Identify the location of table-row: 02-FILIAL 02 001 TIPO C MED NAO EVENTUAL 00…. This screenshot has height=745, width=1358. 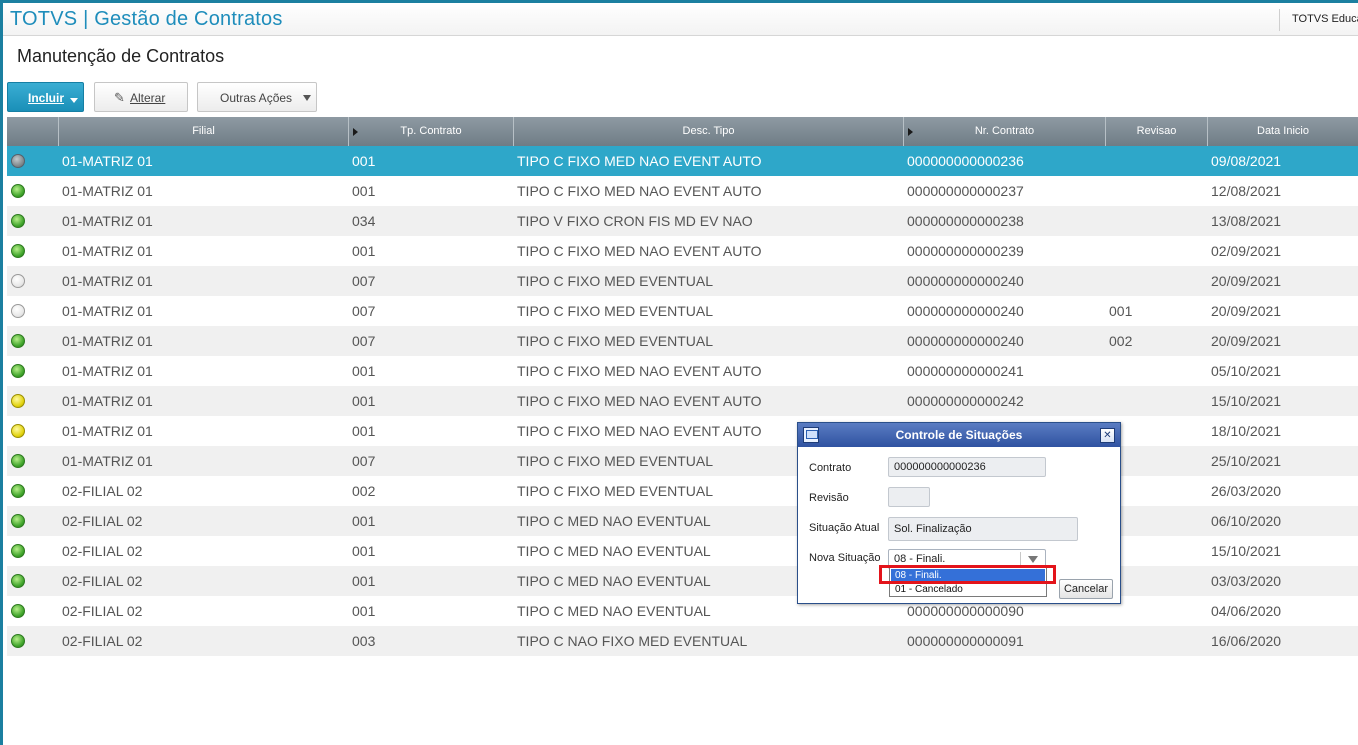
(682, 611).